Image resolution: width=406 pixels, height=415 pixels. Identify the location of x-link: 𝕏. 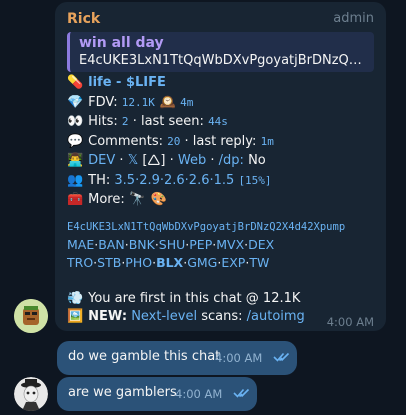
(133, 160).